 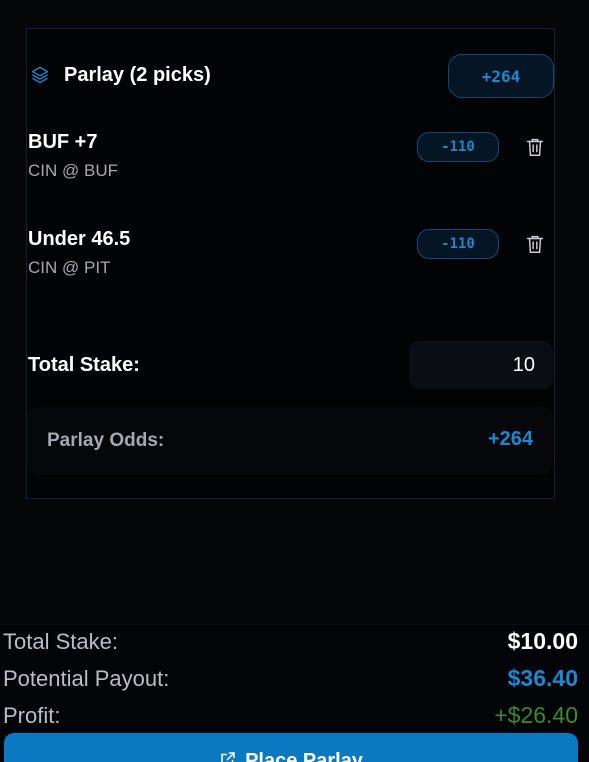 I want to click on external-link-icon, so click(x=228, y=757).